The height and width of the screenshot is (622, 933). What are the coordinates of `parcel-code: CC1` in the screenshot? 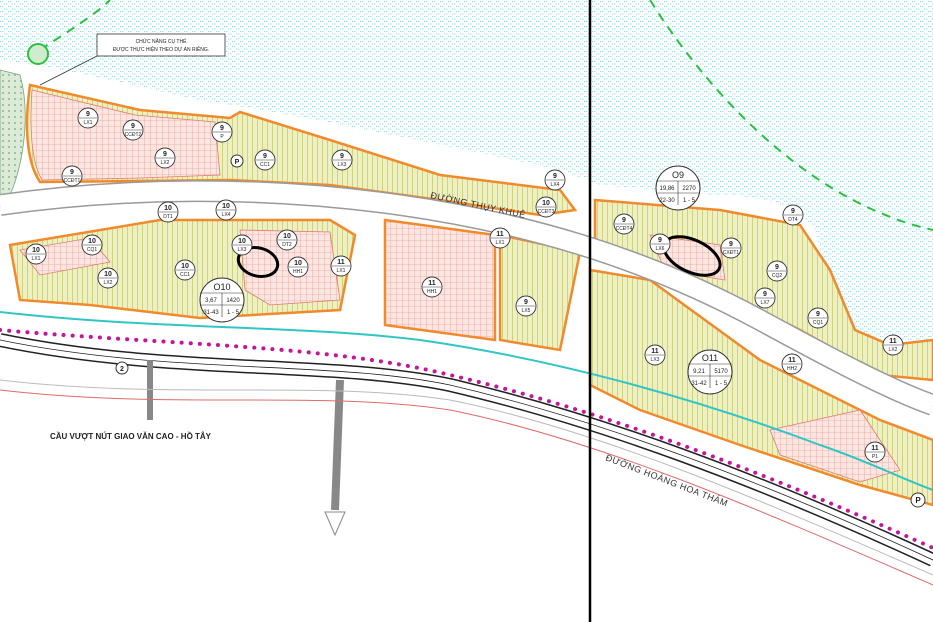 It's located at (265, 165).